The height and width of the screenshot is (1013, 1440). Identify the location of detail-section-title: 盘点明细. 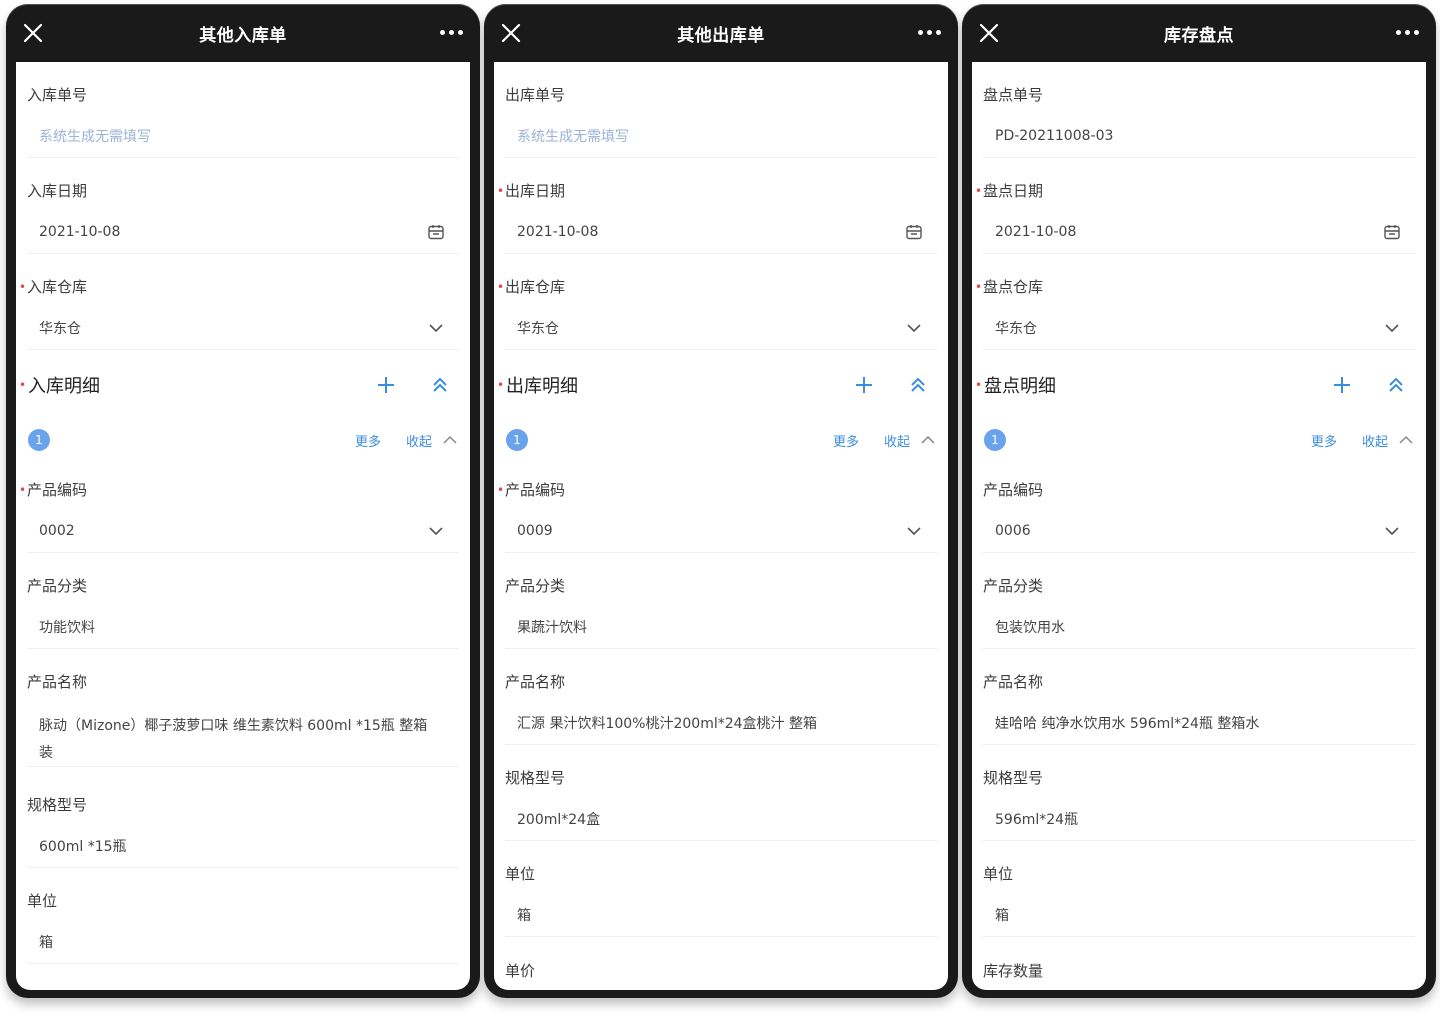
(1020, 386).